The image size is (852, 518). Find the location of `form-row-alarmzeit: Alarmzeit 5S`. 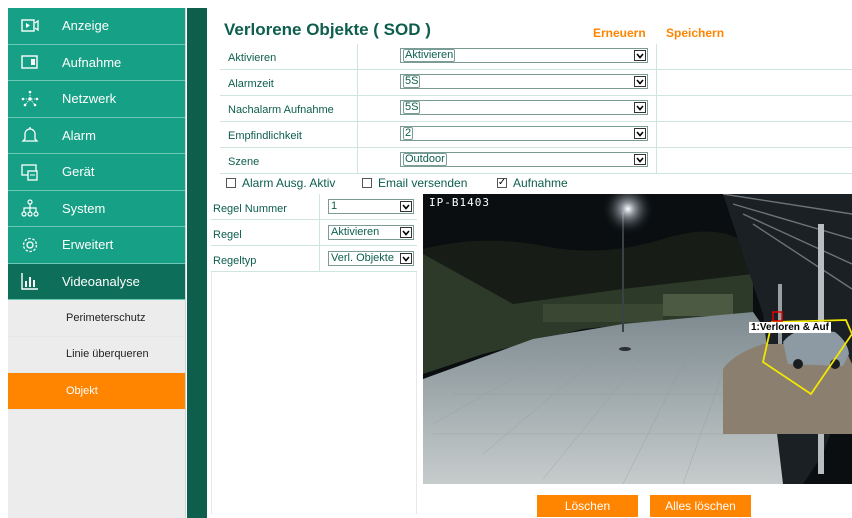

form-row-alarmzeit: Alarmzeit 5S is located at coordinates (536, 83).